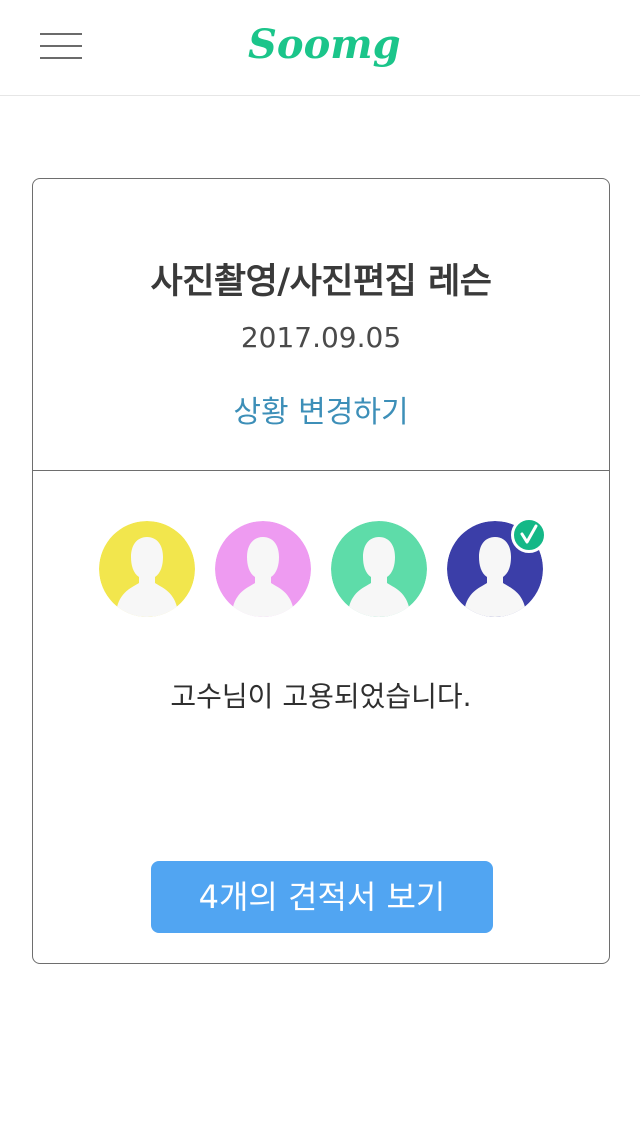 This screenshot has width=640, height=1136. I want to click on hamburger-menu-icon, so click(61, 47).